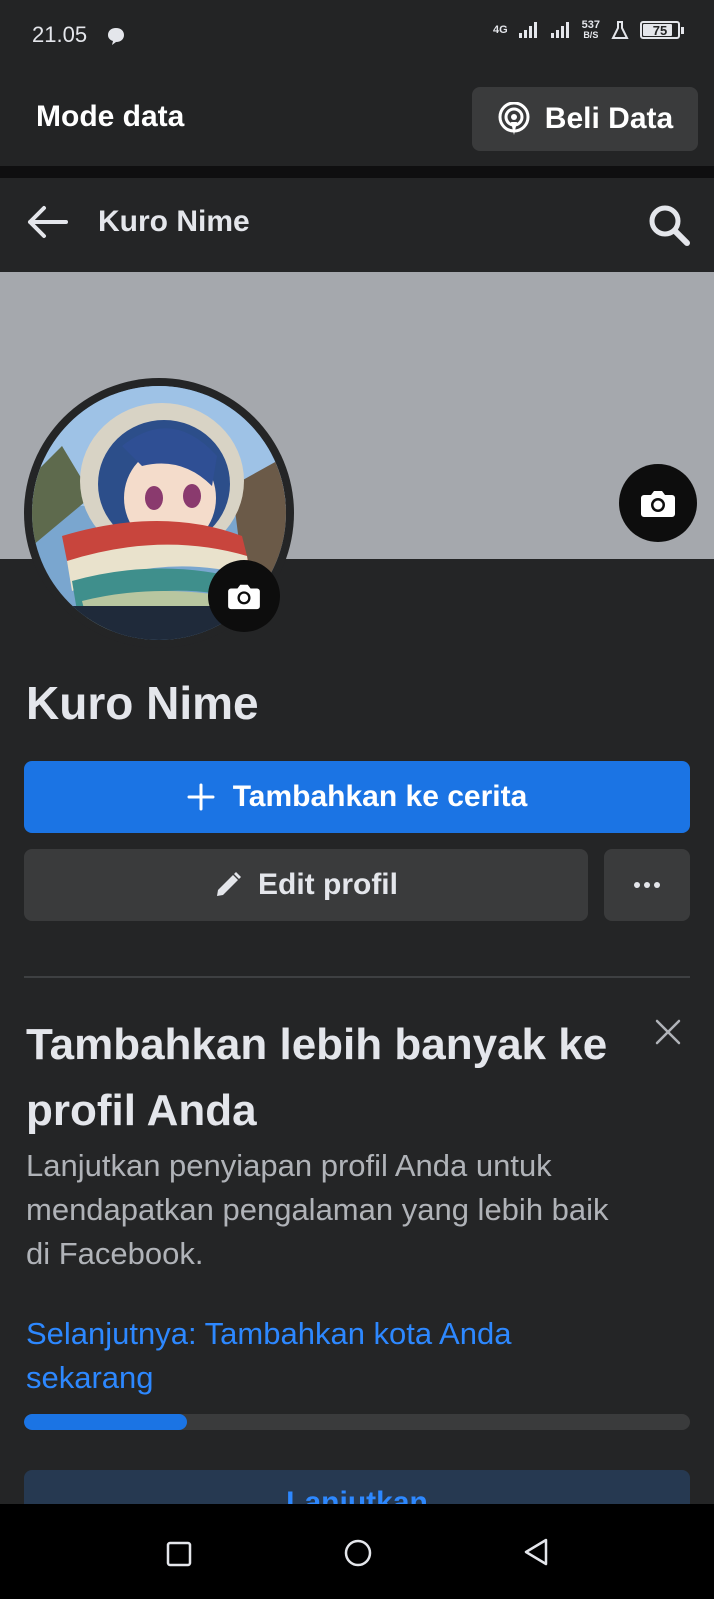 The image size is (714, 1599). Describe the element at coordinates (357, 1422) in the screenshot. I see `profile-progress-bar` at that location.